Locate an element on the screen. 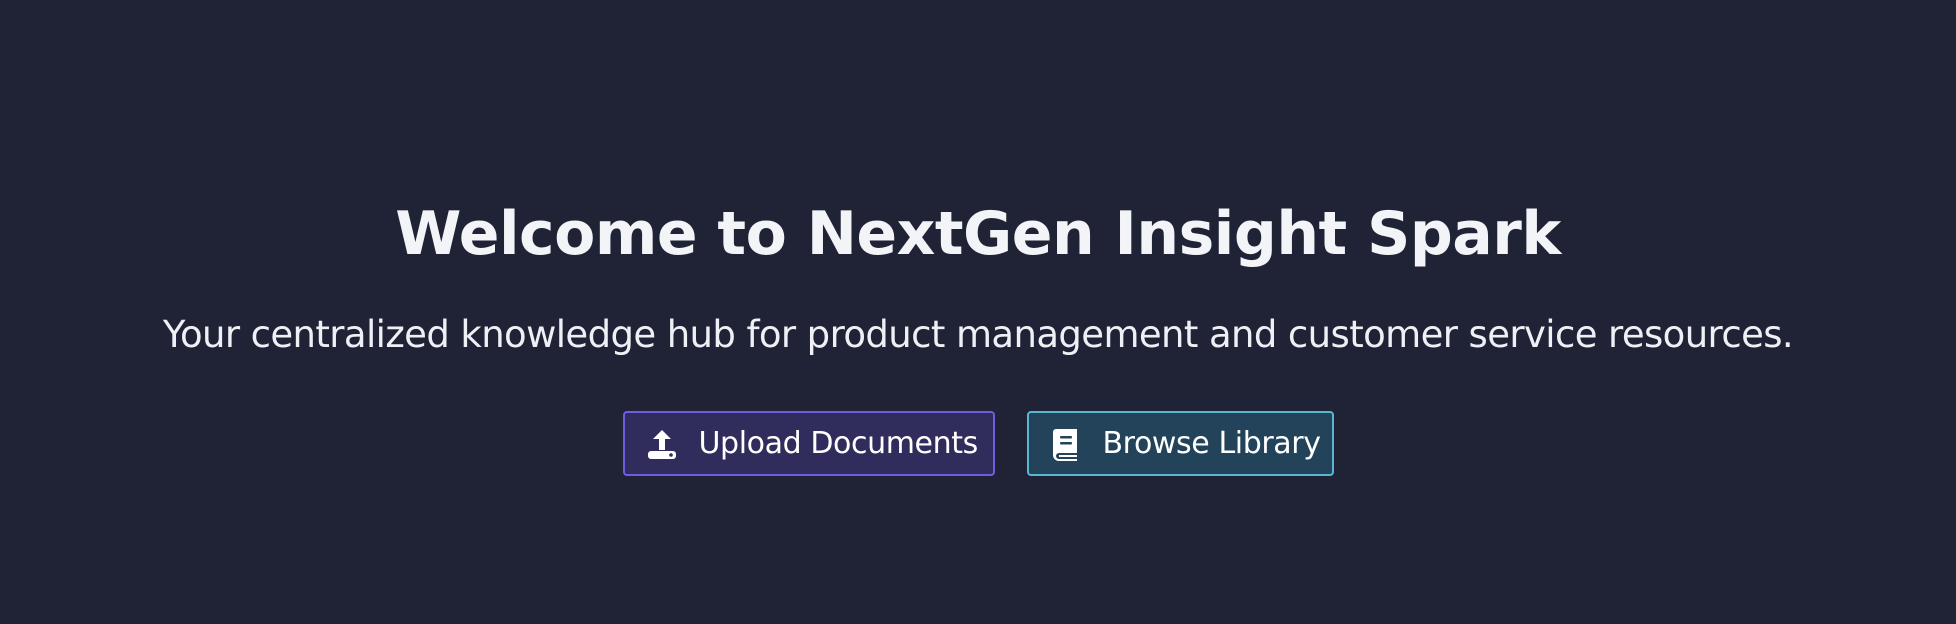  book-icon is located at coordinates (1066, 444).